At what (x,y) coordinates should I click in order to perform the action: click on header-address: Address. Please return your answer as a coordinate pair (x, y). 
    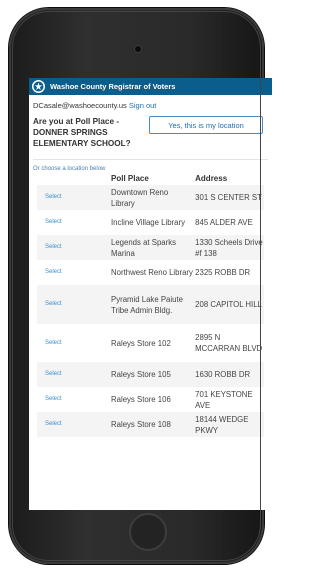
    Looking at the image, I should click on (211, 178).